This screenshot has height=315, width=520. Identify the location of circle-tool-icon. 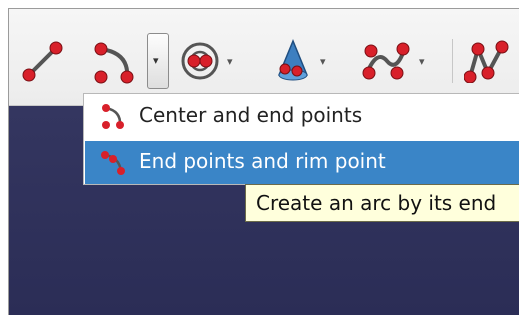
(200, 61).